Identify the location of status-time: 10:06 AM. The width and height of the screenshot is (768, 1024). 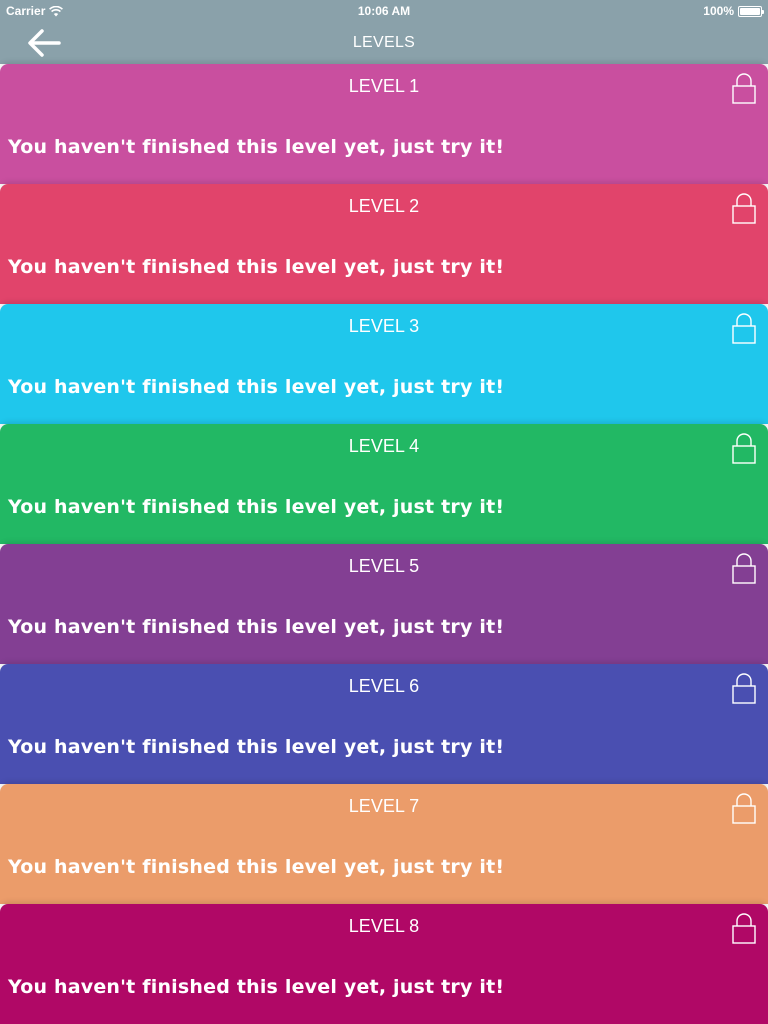
(384, 11).